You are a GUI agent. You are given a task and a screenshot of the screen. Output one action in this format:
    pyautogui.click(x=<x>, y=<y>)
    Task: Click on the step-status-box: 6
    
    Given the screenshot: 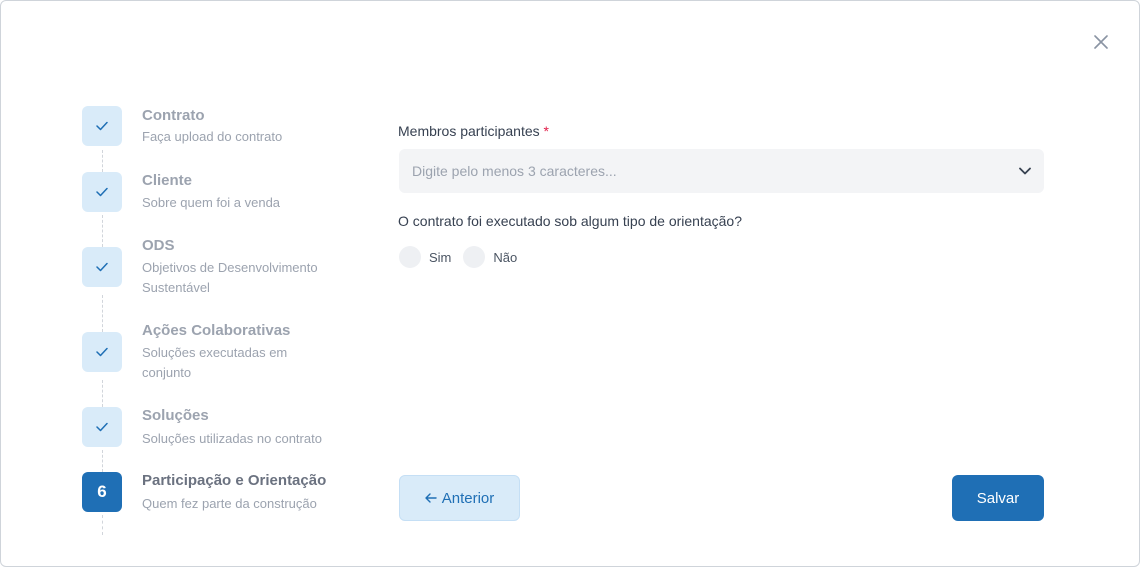 What is the action you would take?
    pyautogui.click(x=102, y=492)
    